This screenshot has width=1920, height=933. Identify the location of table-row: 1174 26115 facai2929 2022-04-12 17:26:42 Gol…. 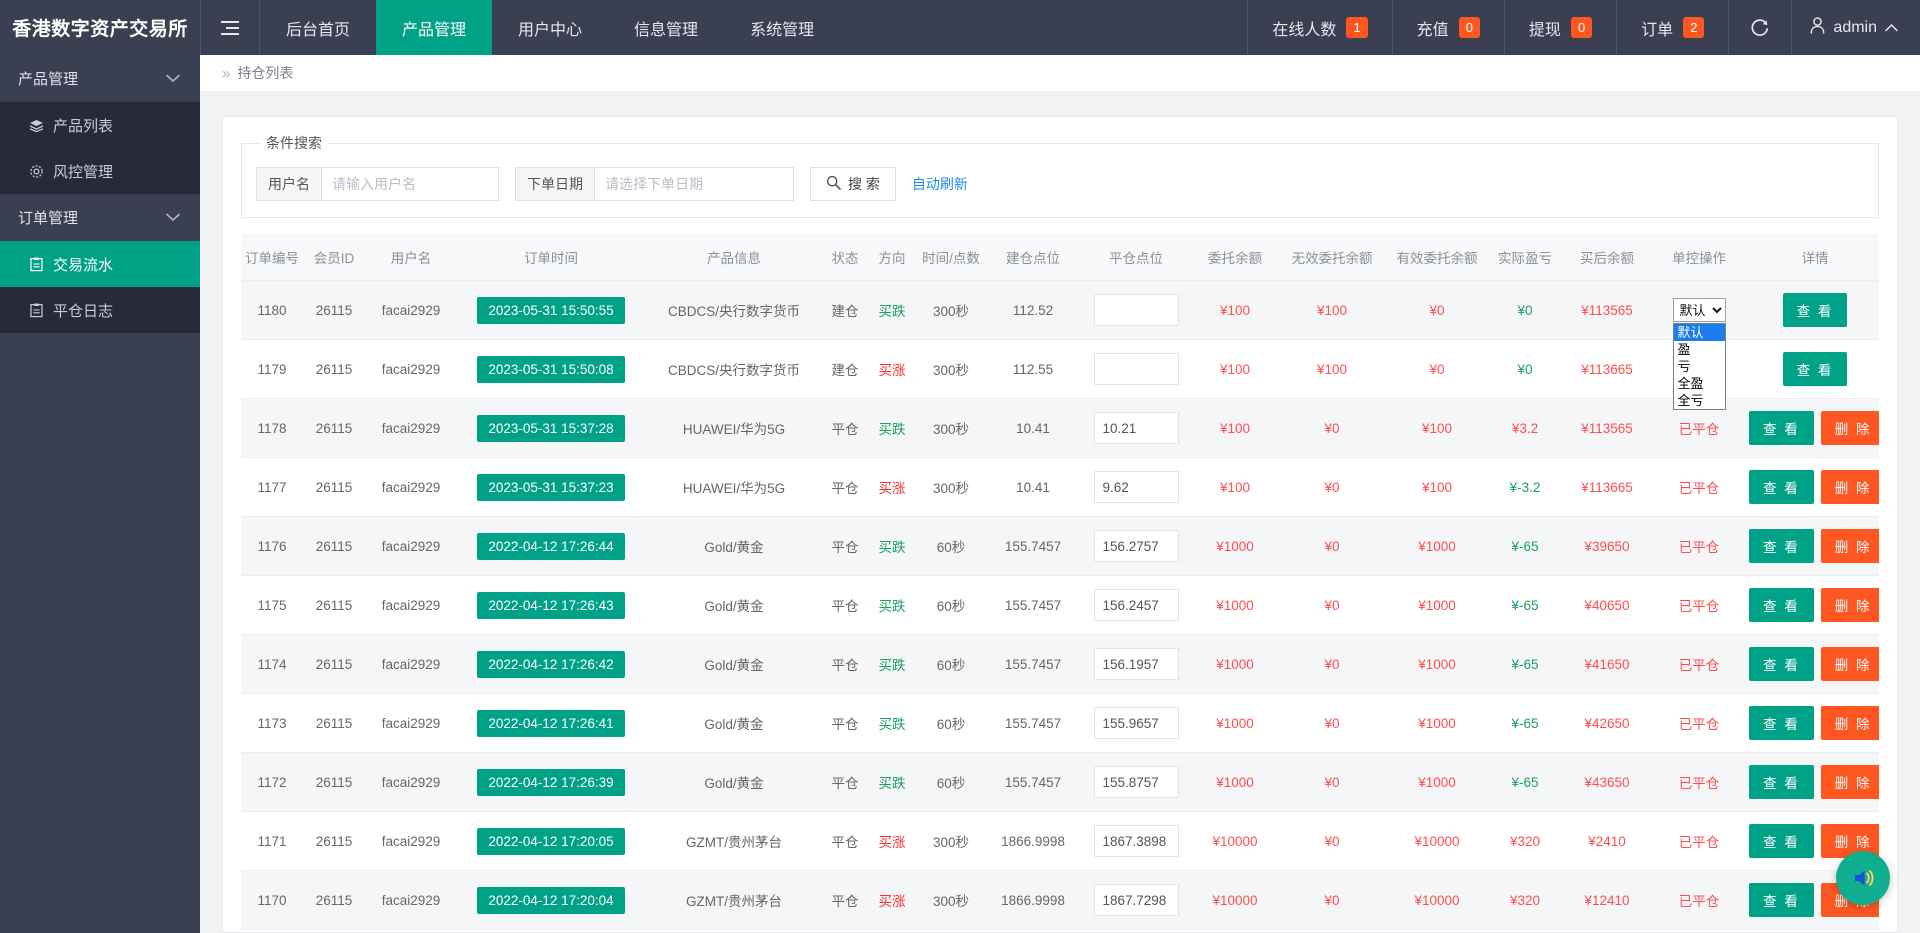
(1060, 664).